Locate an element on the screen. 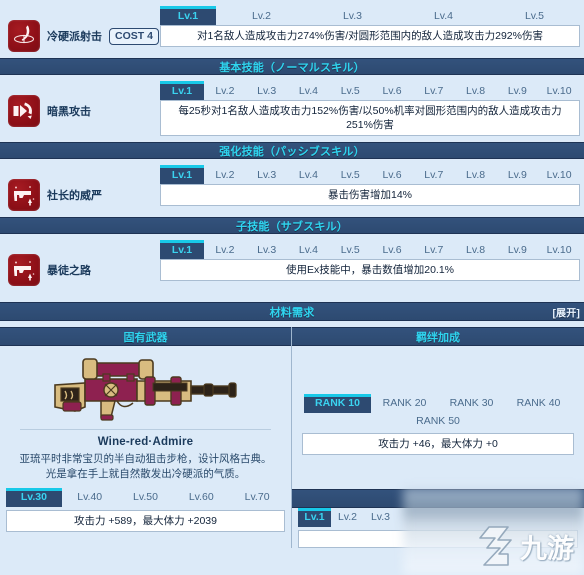 Image resolution: width=584 pixels, height=575 pixels. section-header-normal-skill: 基本技能（ノーマルスキル） is located at coordinates (292, 66).